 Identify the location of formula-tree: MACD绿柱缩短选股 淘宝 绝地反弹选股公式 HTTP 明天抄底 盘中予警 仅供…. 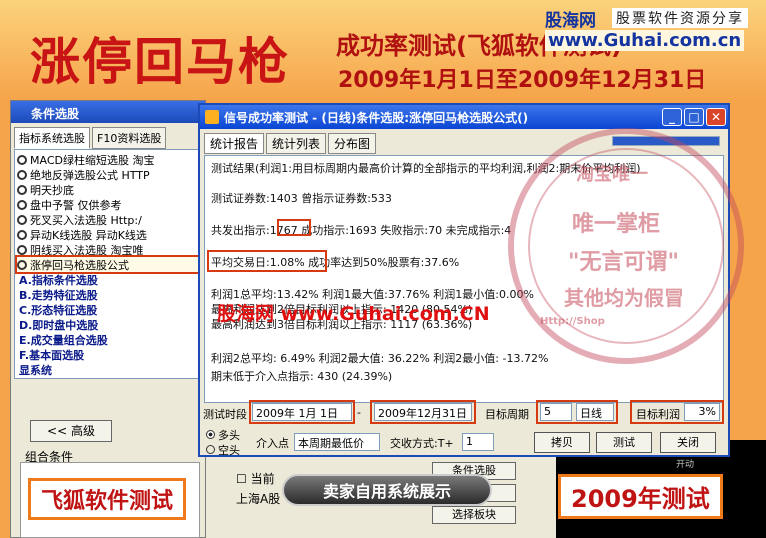
(108, 264).